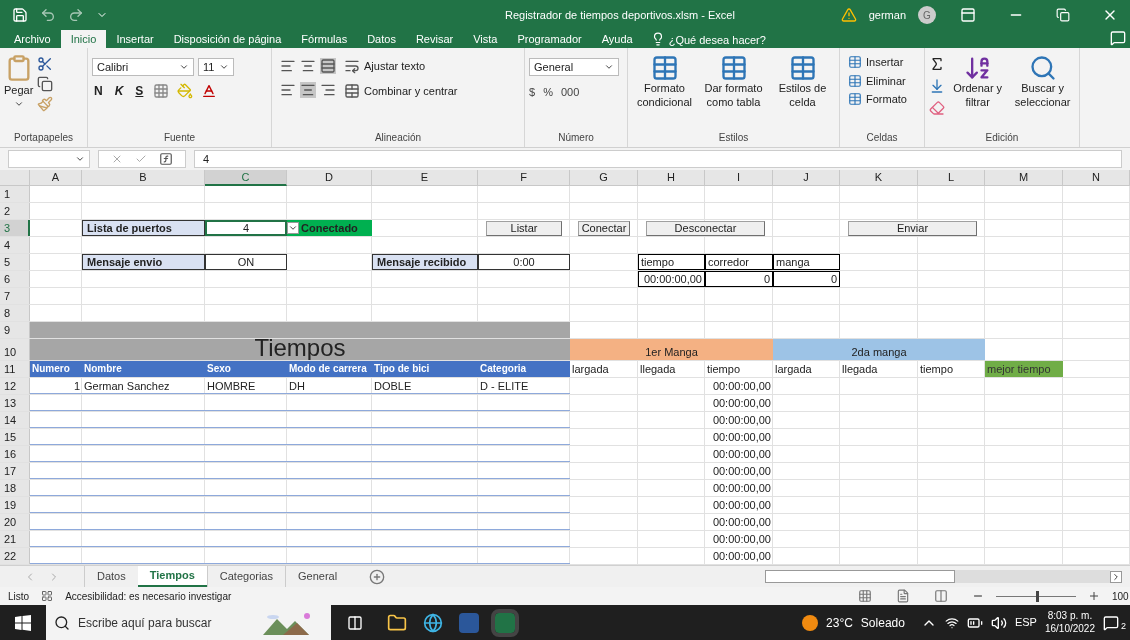 The image size is (1130, 640). What do you see at coordinates (1024, 178) in the screenshot?
I see `column-header: M` at bounding box center [1024, 178].